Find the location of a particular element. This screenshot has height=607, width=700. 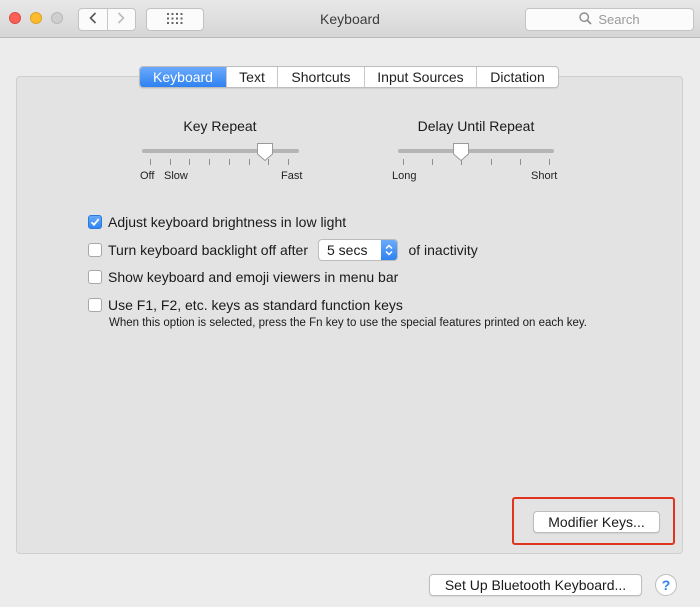

delay-long-label: Long is located at coordinates (404, 176).